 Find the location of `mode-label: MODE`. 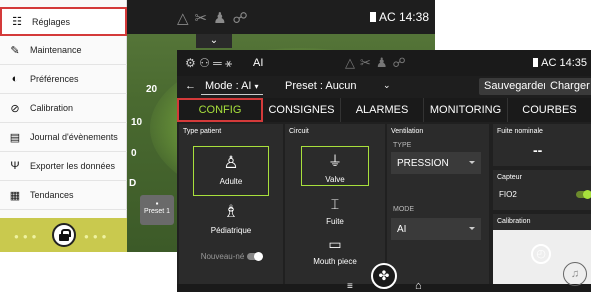

mode-label: MODE is located at coordinates (403, 209).